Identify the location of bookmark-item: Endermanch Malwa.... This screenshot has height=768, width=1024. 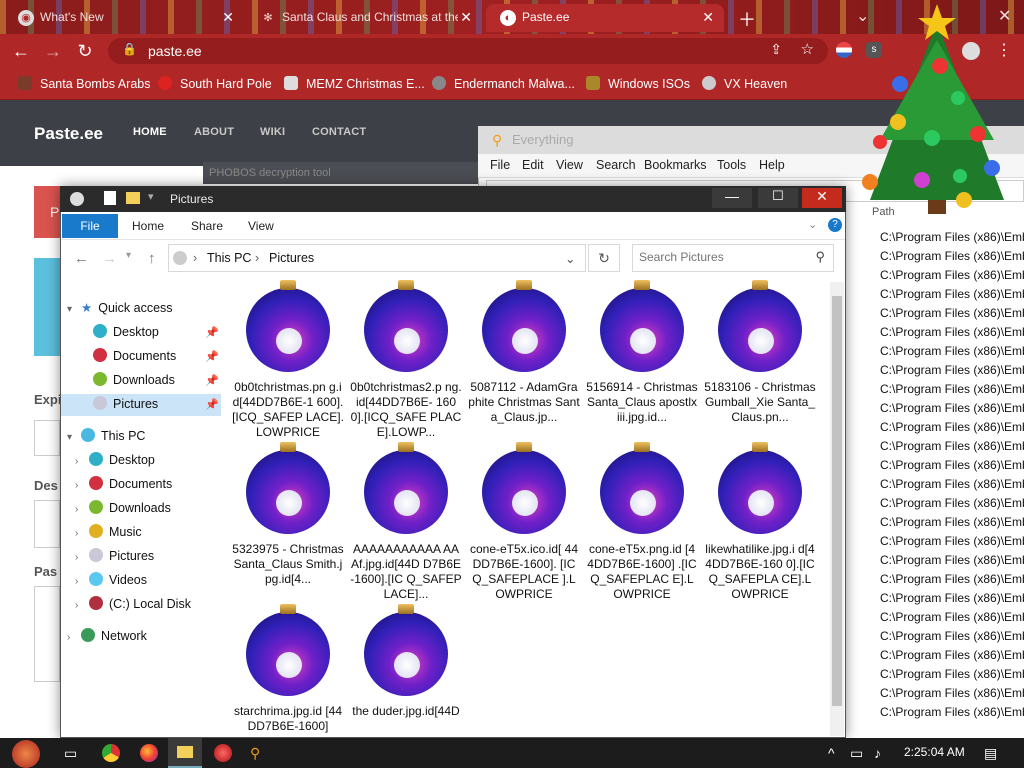
(503, 83).